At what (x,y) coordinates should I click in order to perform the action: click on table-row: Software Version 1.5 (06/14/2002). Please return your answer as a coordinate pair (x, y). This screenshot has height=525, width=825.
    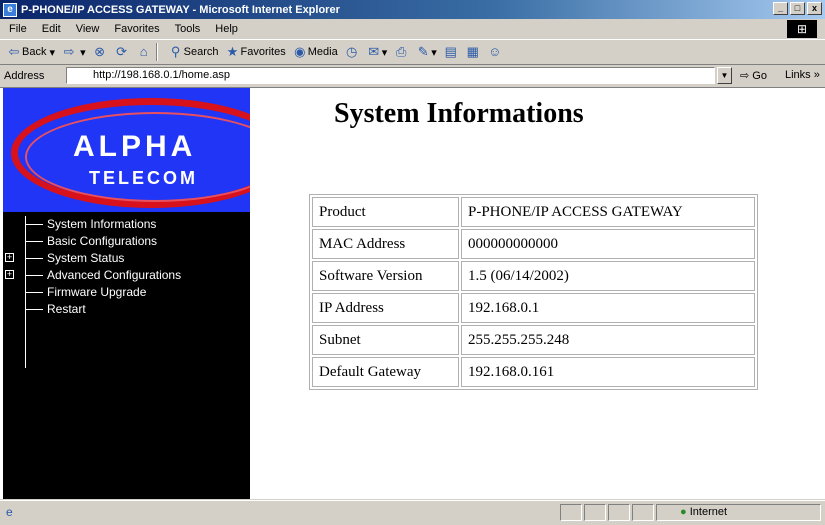
    Looking at the image, I should click on (533, 276).